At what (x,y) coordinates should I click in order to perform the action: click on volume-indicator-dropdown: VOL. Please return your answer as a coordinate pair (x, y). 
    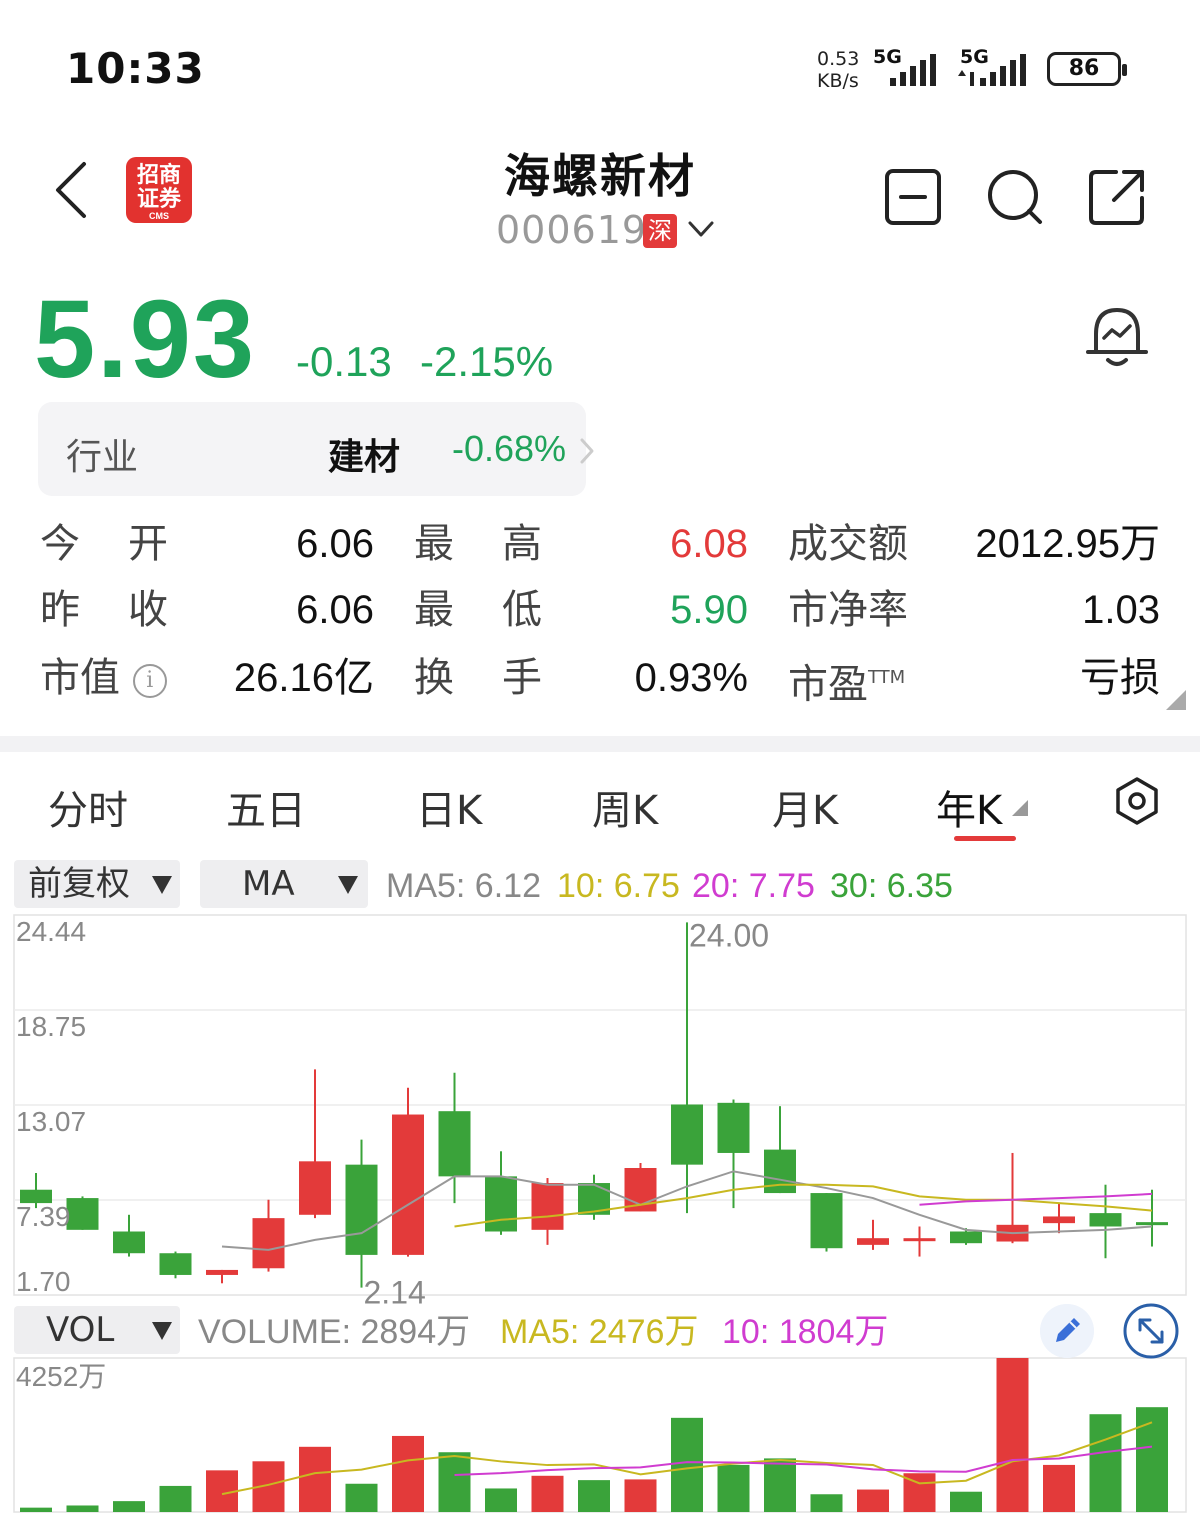
    Looking at the image, I should click on (97, 1330).